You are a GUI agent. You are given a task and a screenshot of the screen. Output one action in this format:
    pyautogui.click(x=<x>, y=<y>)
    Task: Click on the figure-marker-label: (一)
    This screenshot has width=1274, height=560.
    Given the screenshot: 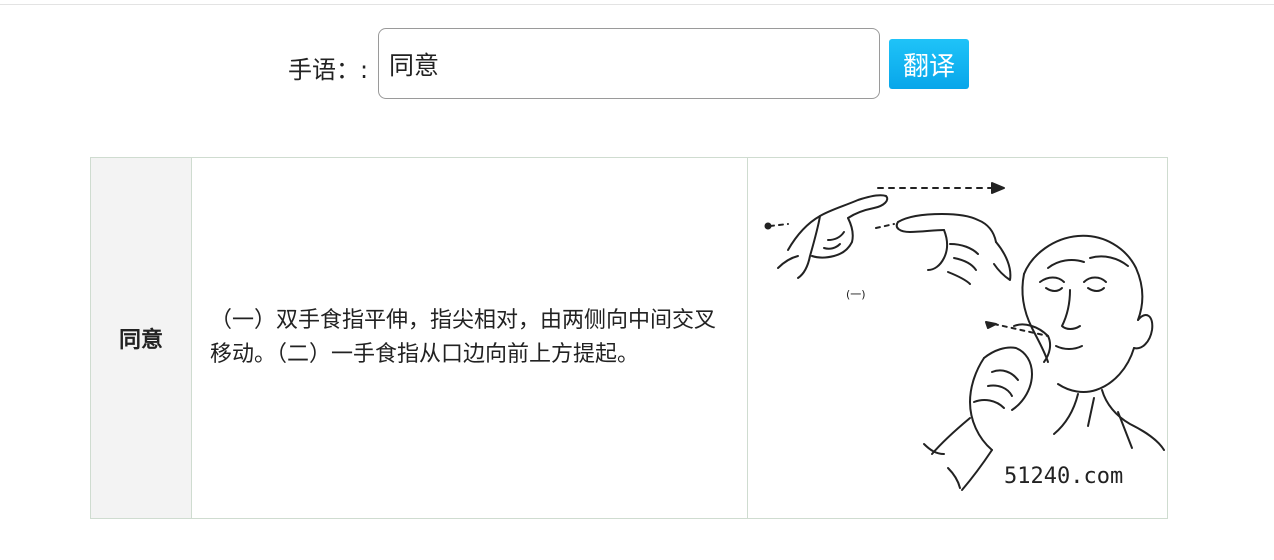 What is the action you would take?
    pyautogui.click(x=856, y=294)
    